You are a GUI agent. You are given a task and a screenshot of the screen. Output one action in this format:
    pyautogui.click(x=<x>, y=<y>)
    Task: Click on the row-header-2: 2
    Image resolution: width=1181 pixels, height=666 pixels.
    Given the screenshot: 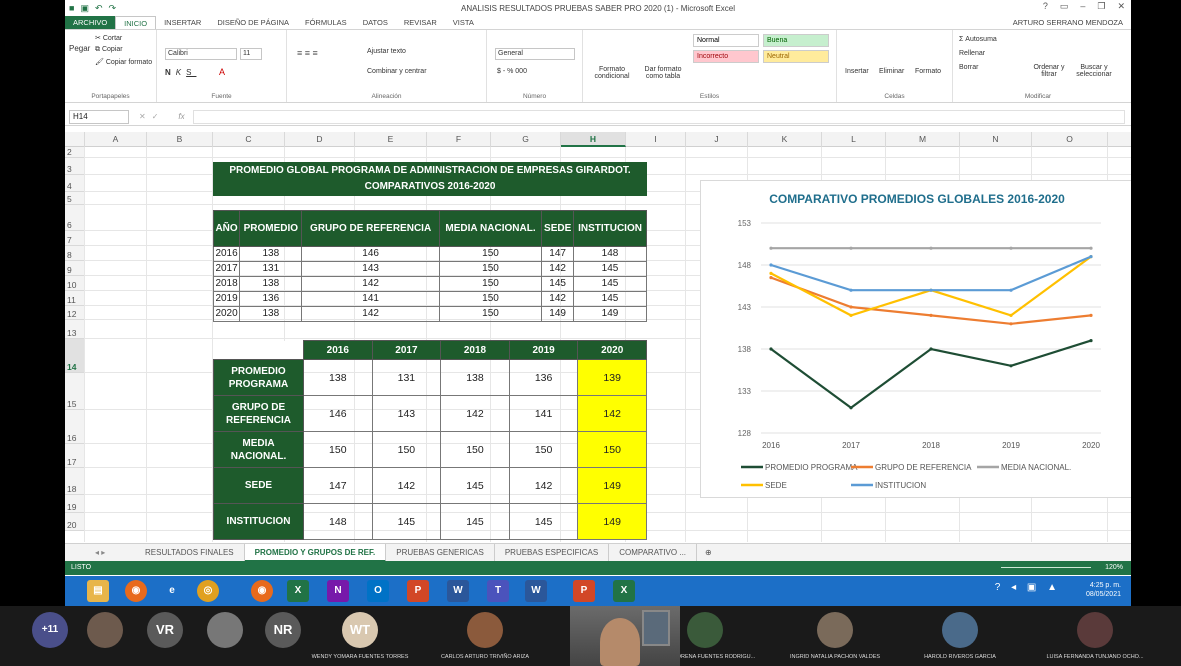 What is the action you would take?
    pyautogui.click(x=75, y=152)
    